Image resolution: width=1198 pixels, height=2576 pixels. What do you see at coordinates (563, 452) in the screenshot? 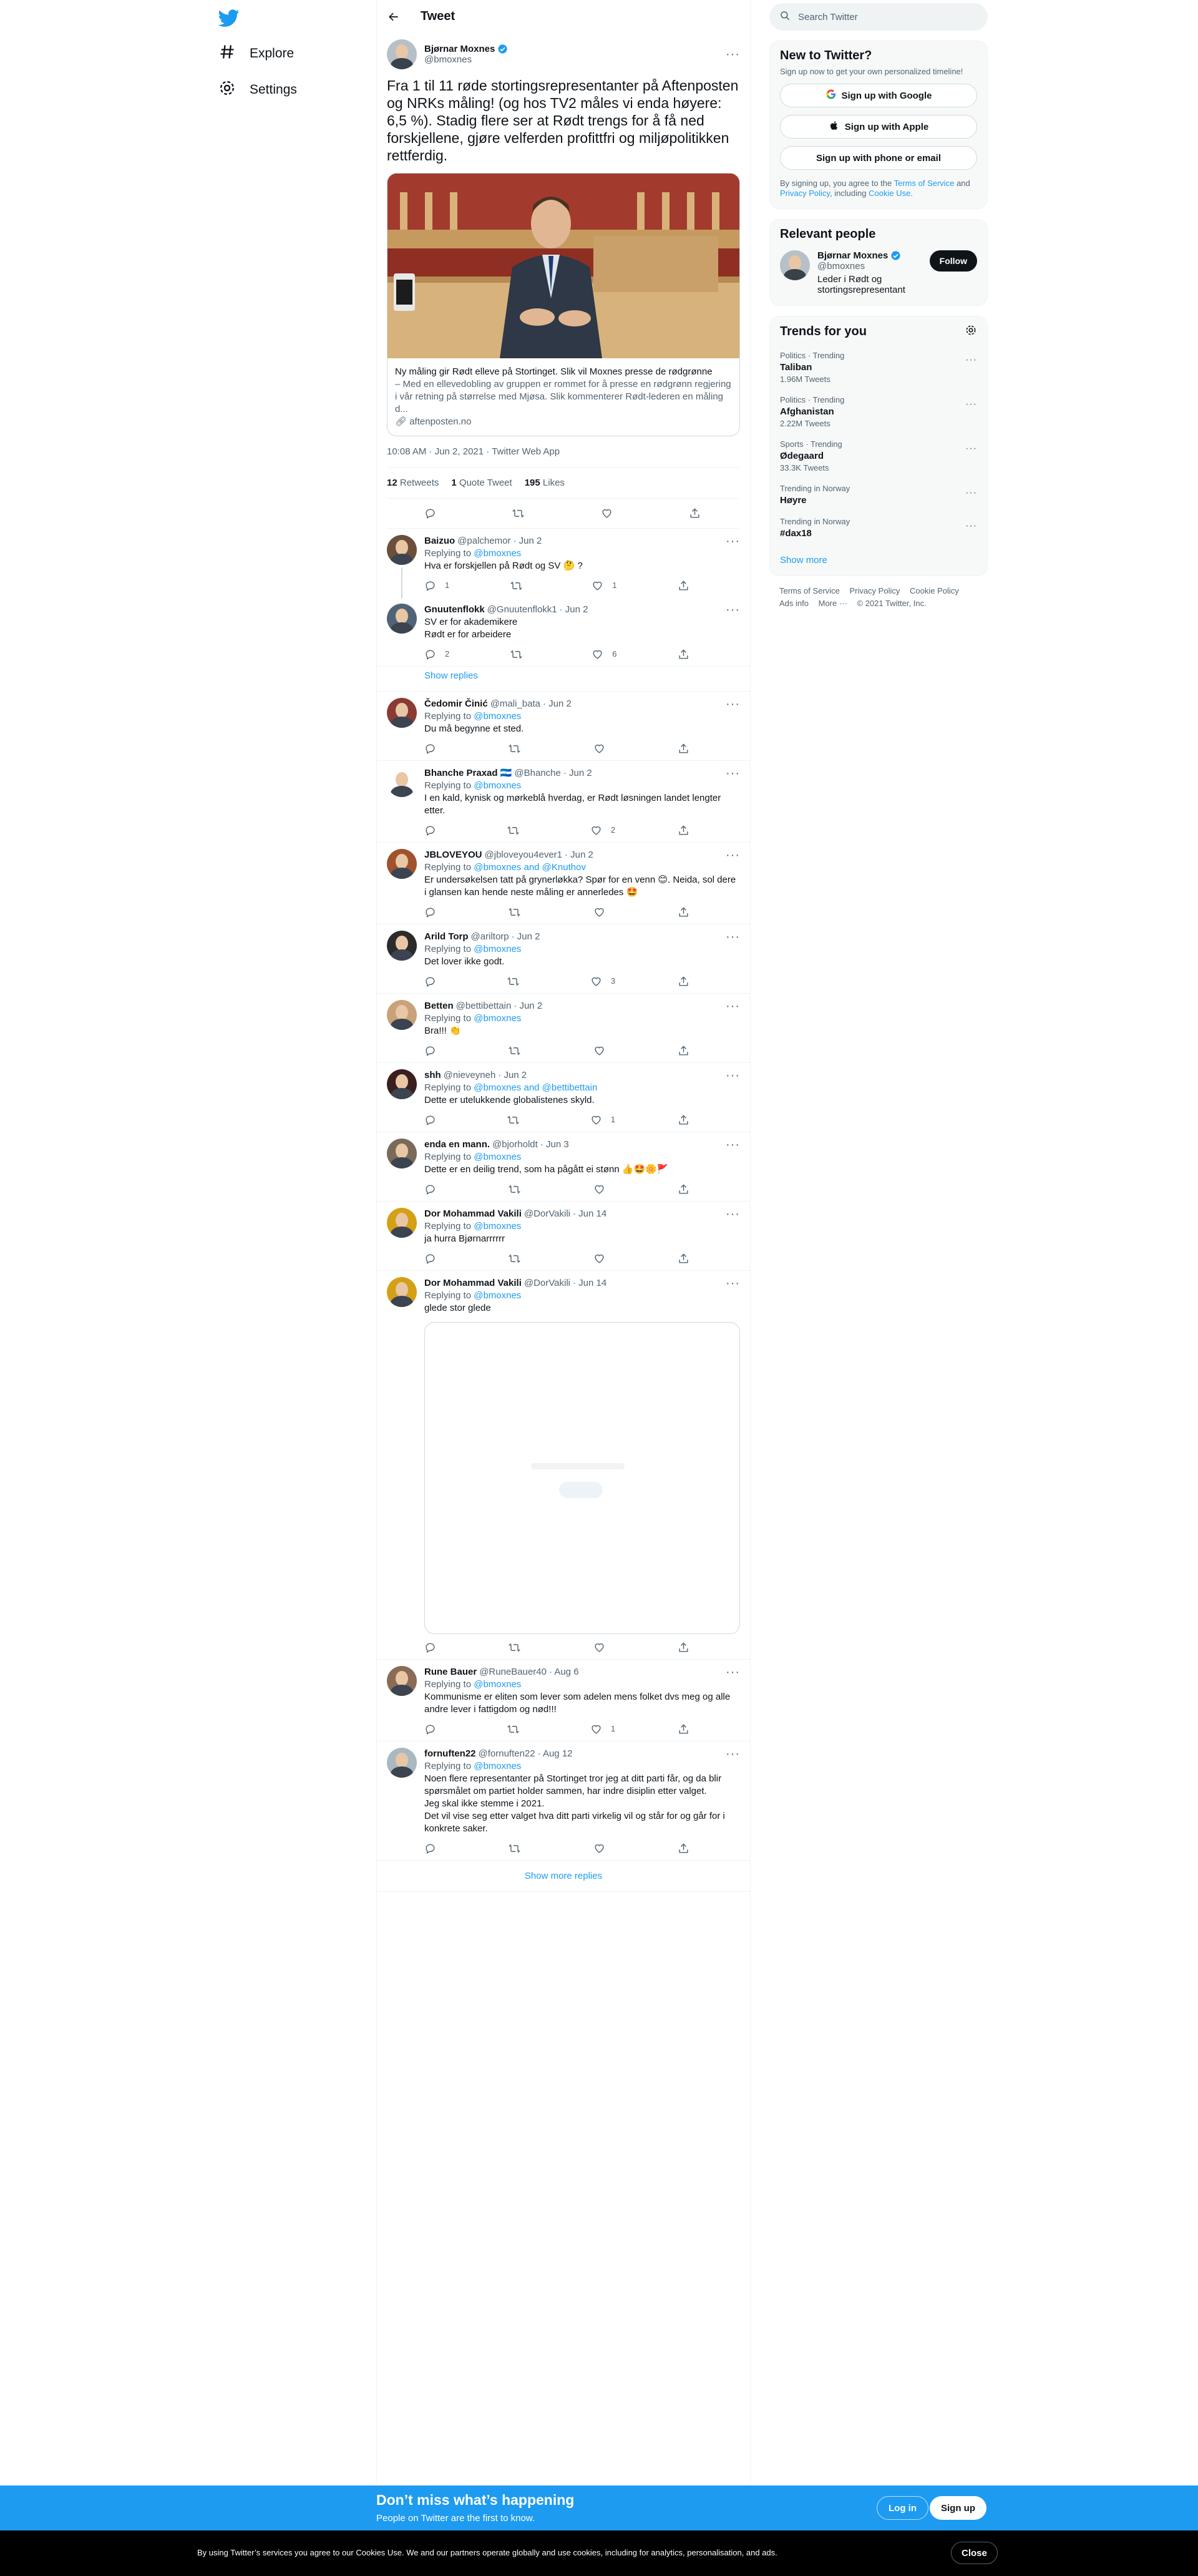
I see `tweet-timestamp: 10:08 AM · Jun 2, 2021 · Twitter Web App` at bounding box center [563, 452].